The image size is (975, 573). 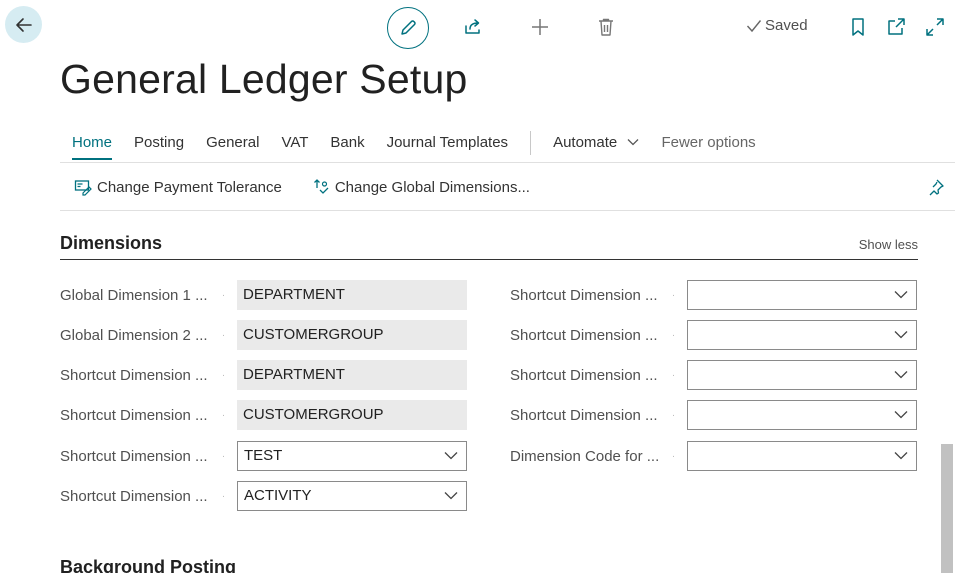 I want to click on bookmark-button, so click(x=858, y=27).